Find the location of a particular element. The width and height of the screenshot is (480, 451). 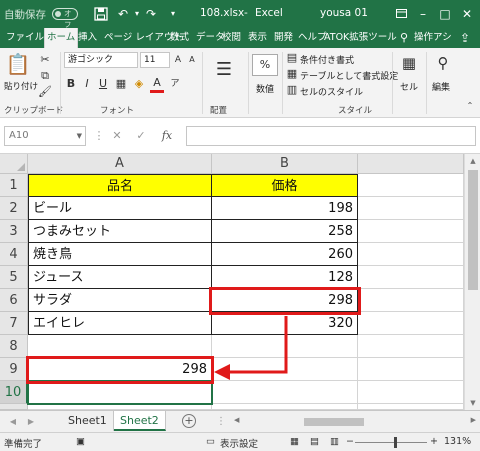

autosave-toggle: オフ is located at coordinates (65, 18).